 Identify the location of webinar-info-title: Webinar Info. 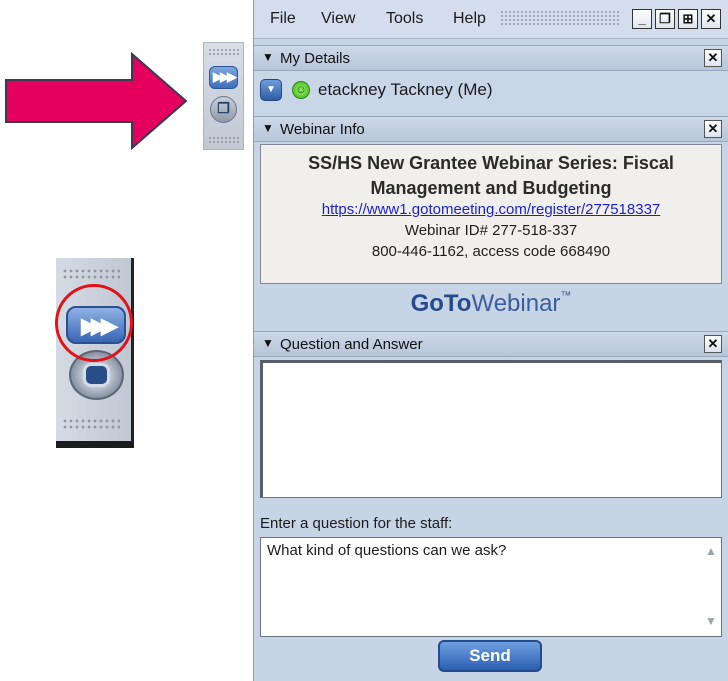
(322, 129).